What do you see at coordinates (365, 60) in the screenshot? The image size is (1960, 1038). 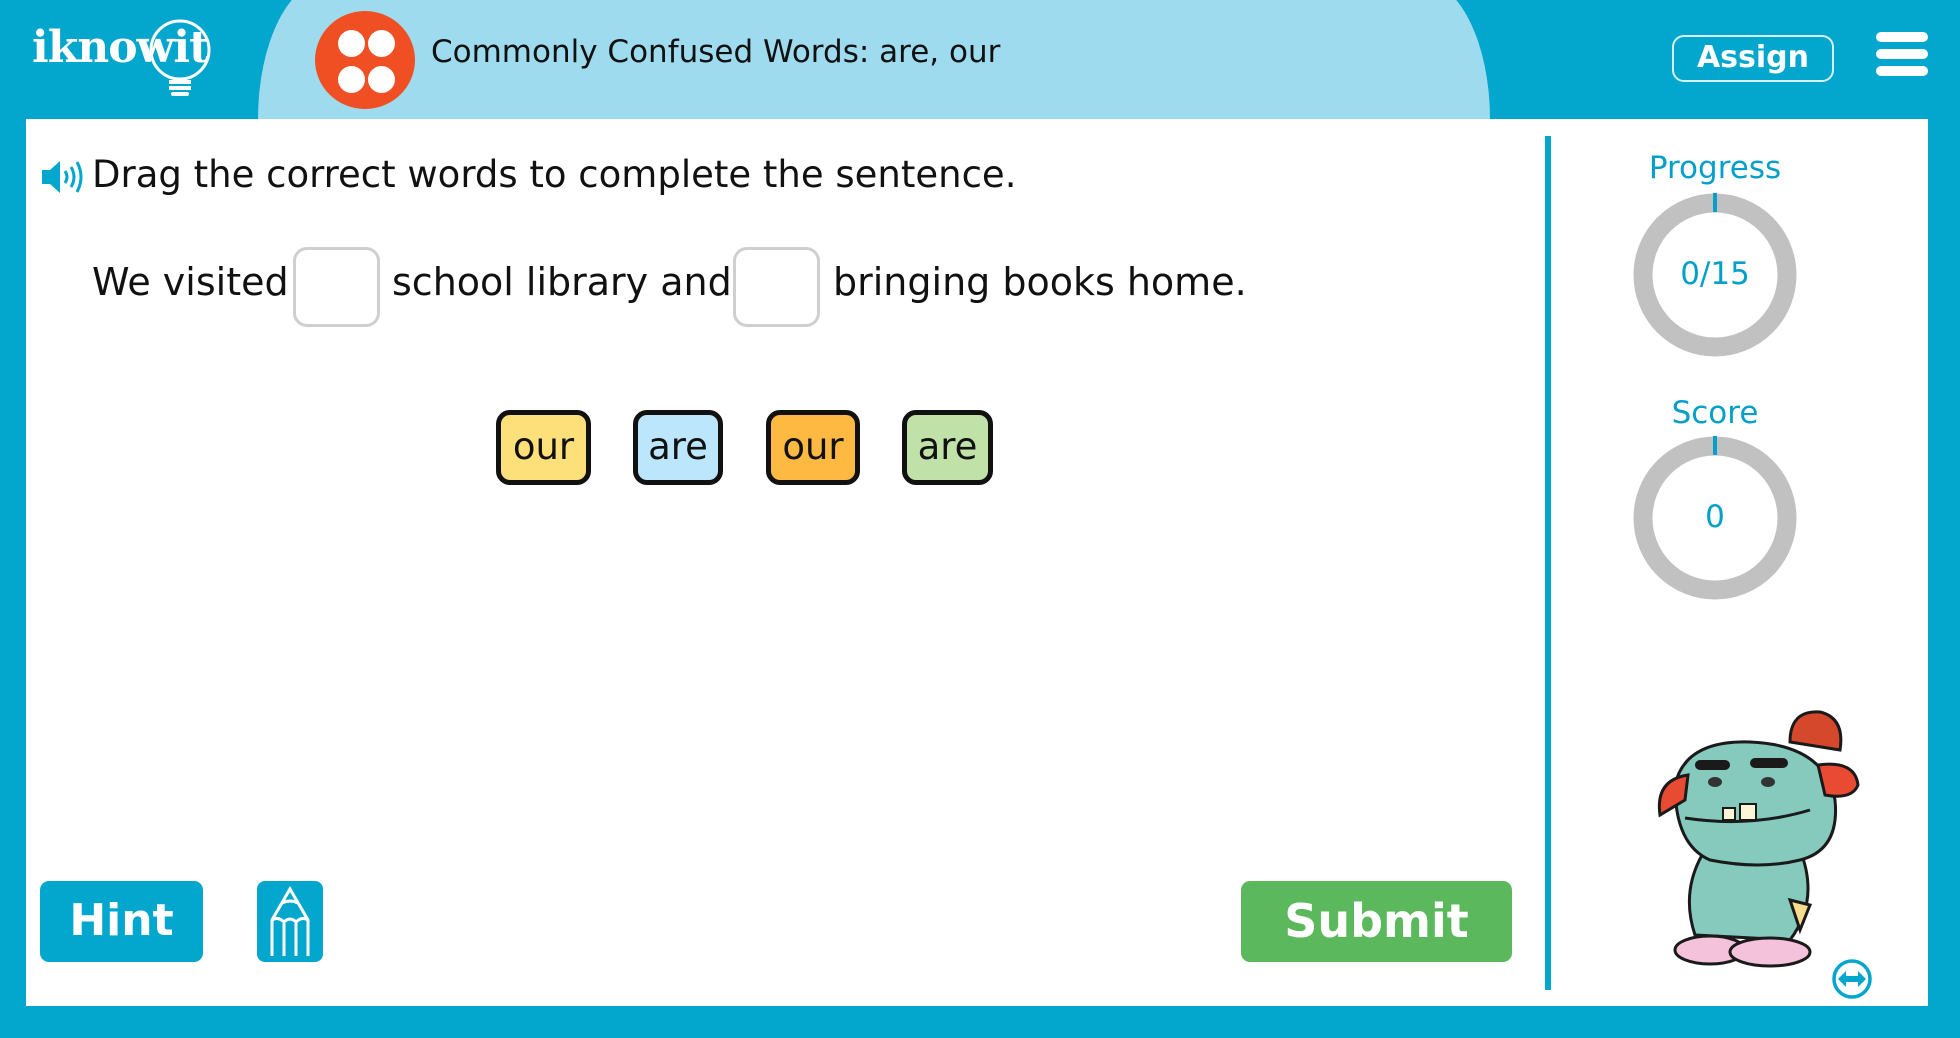 I see `four-dots-icon` at bounding box center [365, 60].